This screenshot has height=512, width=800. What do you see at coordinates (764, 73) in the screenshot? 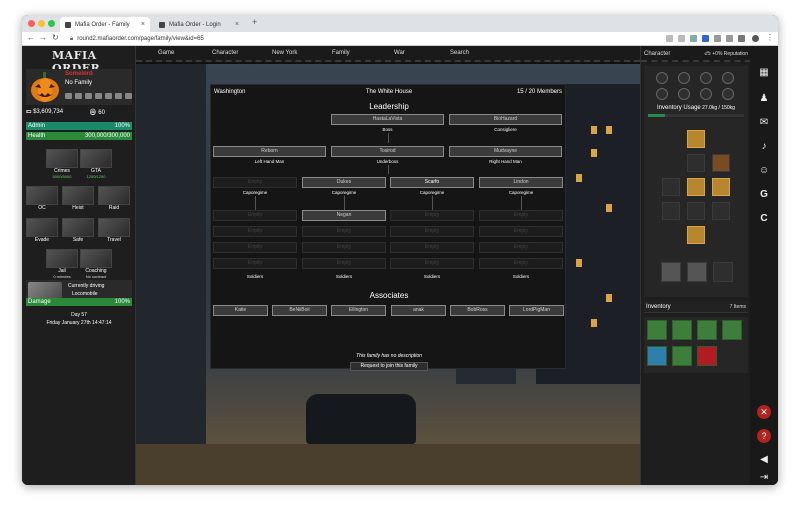
I see `map-icon: ▦` at bounding box center [764, 73].